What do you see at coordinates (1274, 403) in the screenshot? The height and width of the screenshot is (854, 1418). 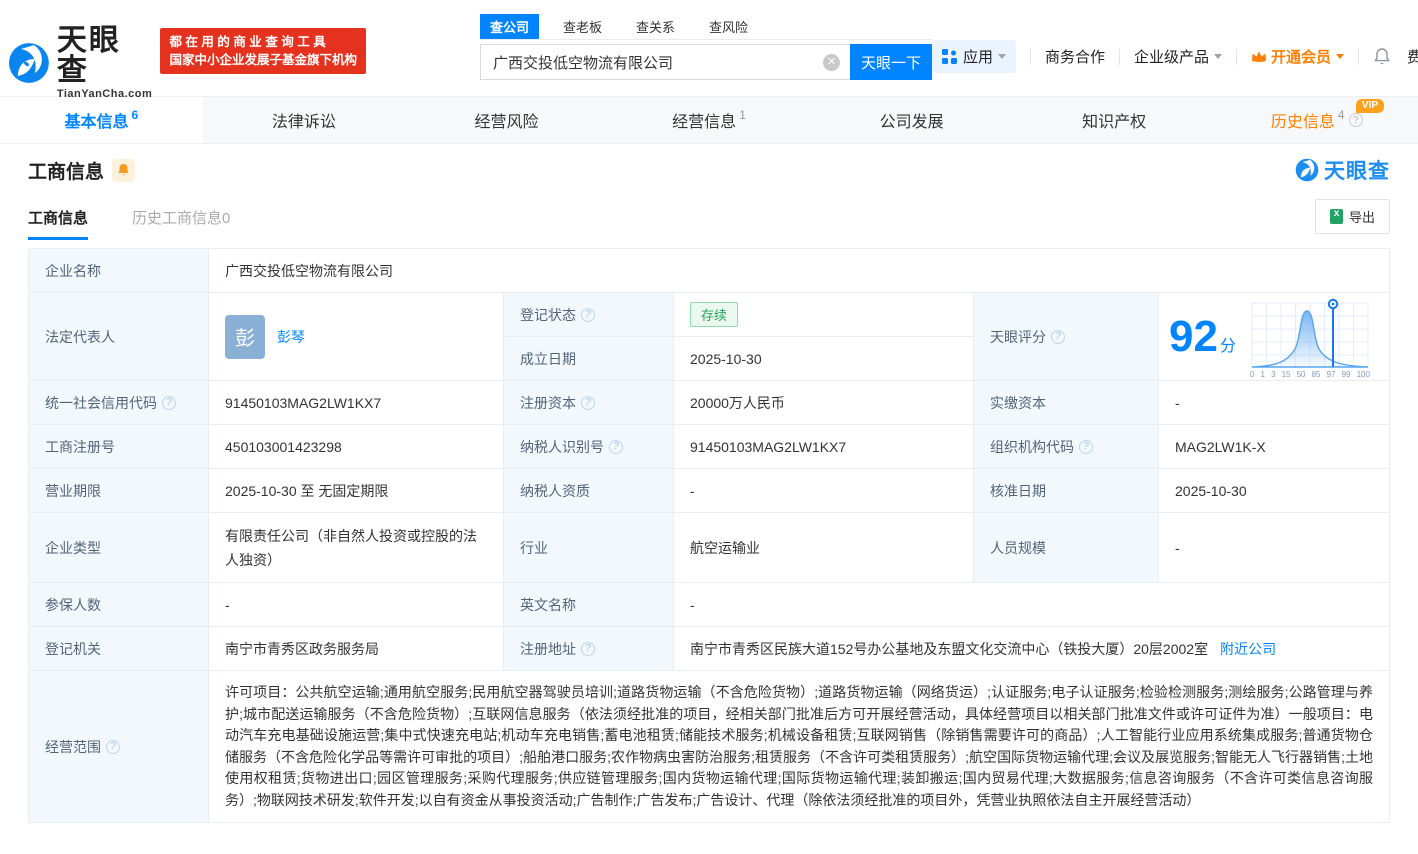 I see `paid-capital-value: -` at bounding box center [1274, 403].